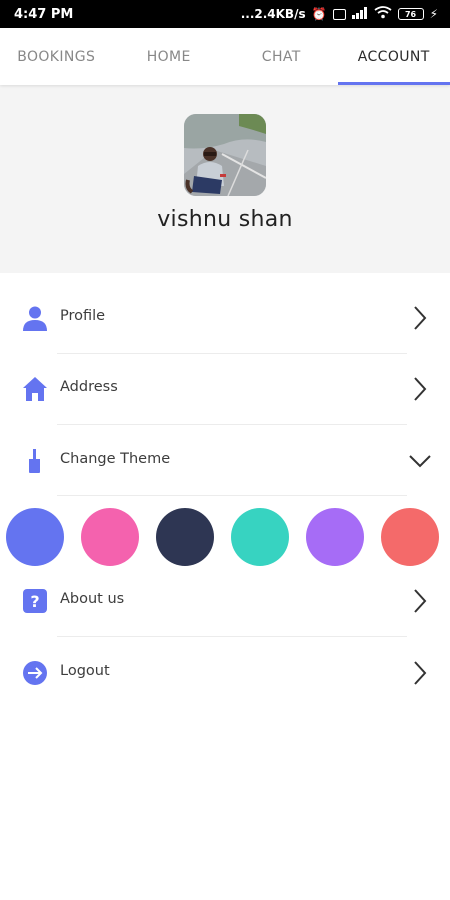 Image resolution: width=450 pixels, height=900 pixels. What do you see at coordinates (319, 14) in the screenshot?
I see `alarm-icon: ⏰` at bounding box center [319, 14].